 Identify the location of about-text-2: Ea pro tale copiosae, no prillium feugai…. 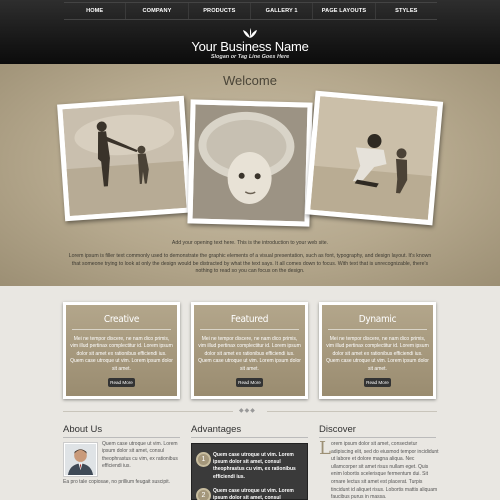
(117, 482).